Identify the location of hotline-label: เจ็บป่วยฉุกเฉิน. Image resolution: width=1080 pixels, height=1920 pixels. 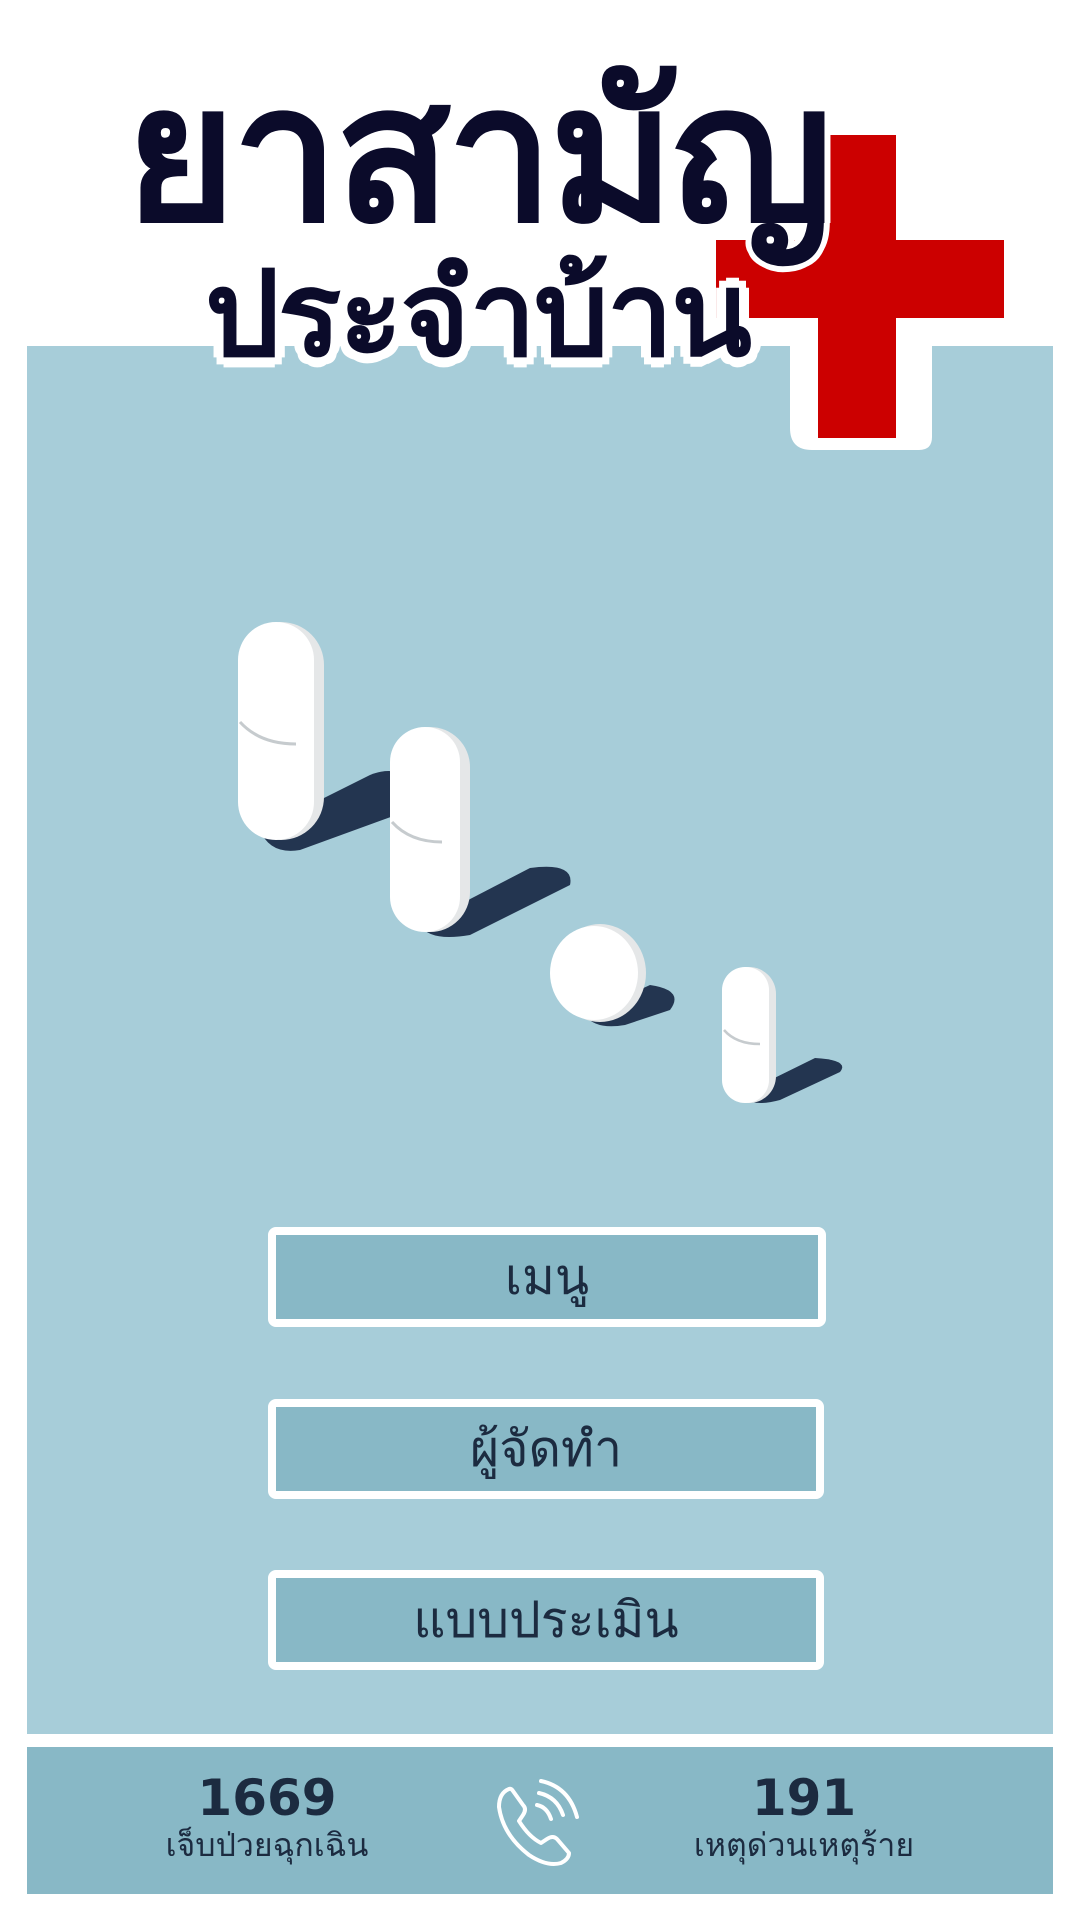
(267, 1845).